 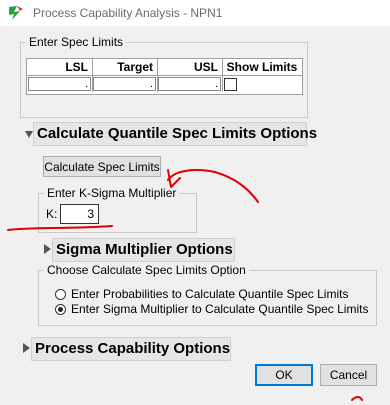 What do you see at coordinates (60, 228) in the screenshot?
I see `underline-annotation` at bounding box center [60, 228].